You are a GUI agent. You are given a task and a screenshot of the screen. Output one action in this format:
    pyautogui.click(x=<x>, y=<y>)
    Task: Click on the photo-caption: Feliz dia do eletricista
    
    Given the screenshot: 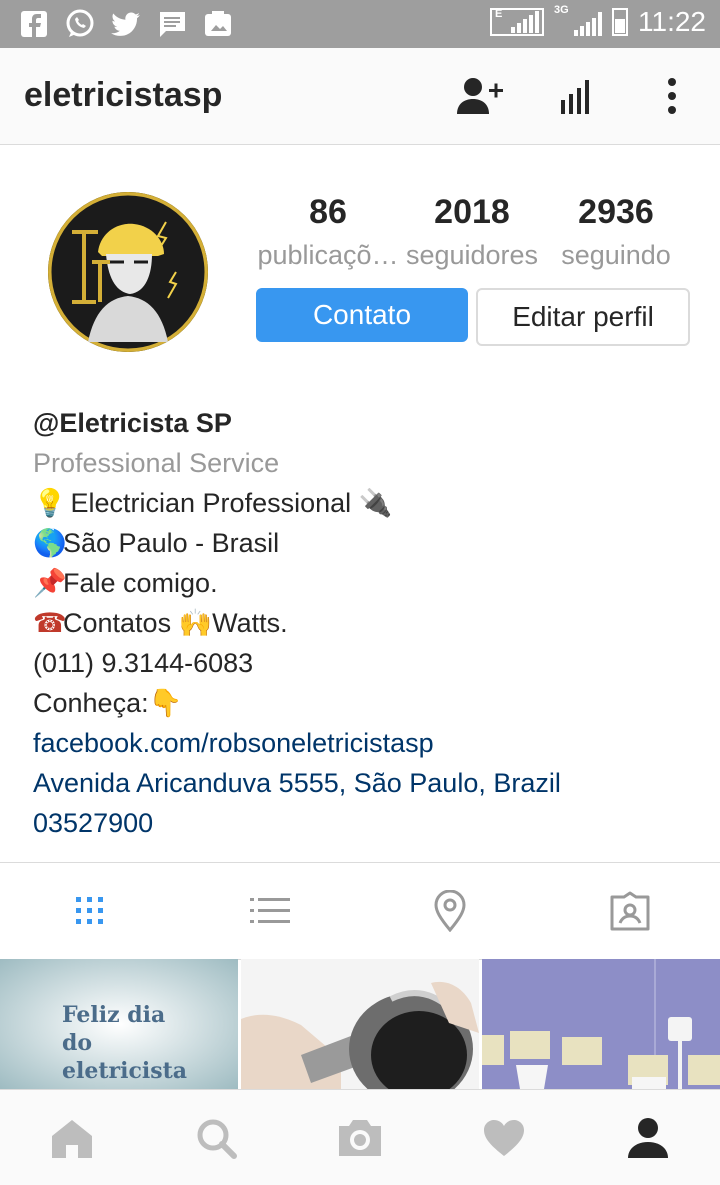 What is the action you would take?
    pyautogui.click(x=125, y=1043)
    